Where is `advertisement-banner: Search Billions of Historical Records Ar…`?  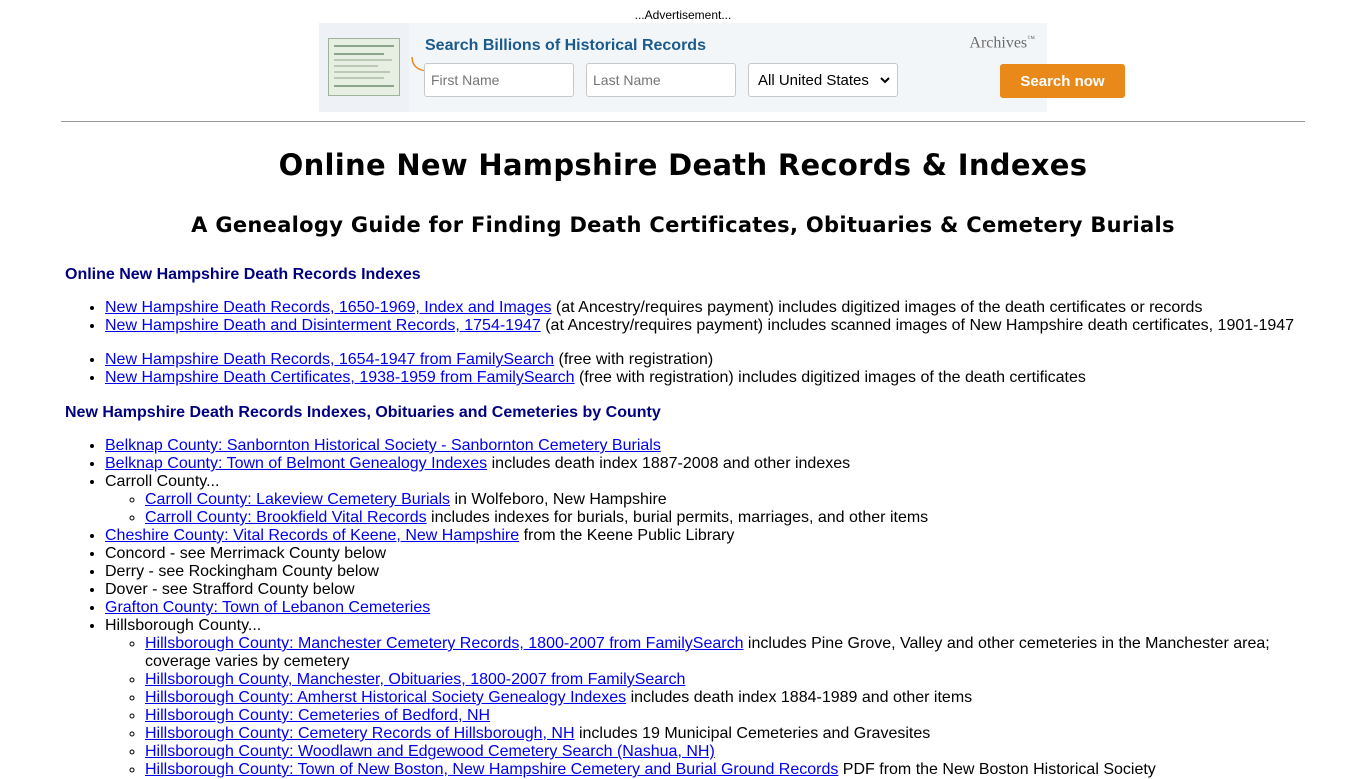
advertisement-banner: Search Billions of Historical Records Ar… is located at coordinates (722, 67).